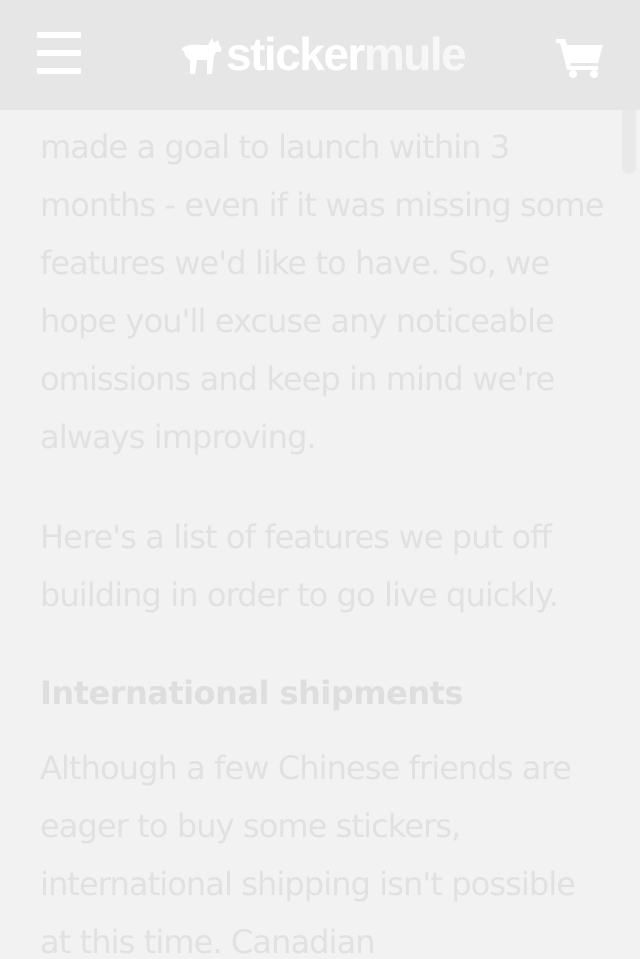 This screenshot has height=959, width=640. Describe the element at coordinates (59, 53) in the screenshot. I see `hamburger-menu-icon` at that location.